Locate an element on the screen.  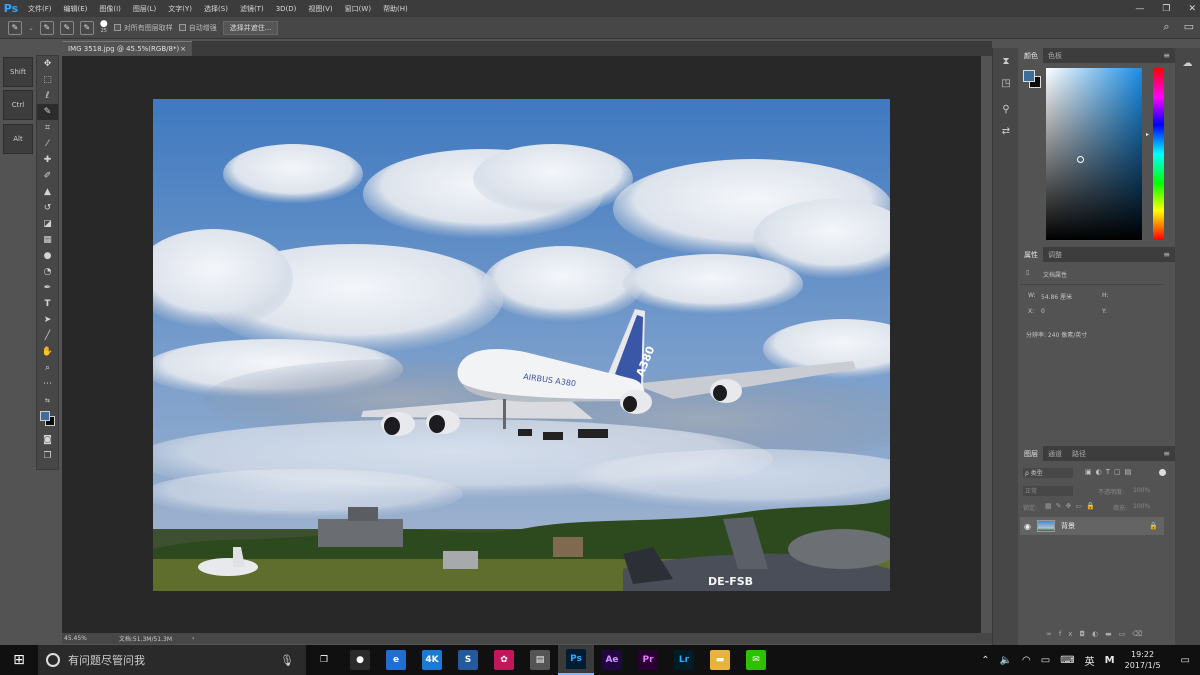
zoom-tool-icon: ⌕ is located at coordinates (47, 368).